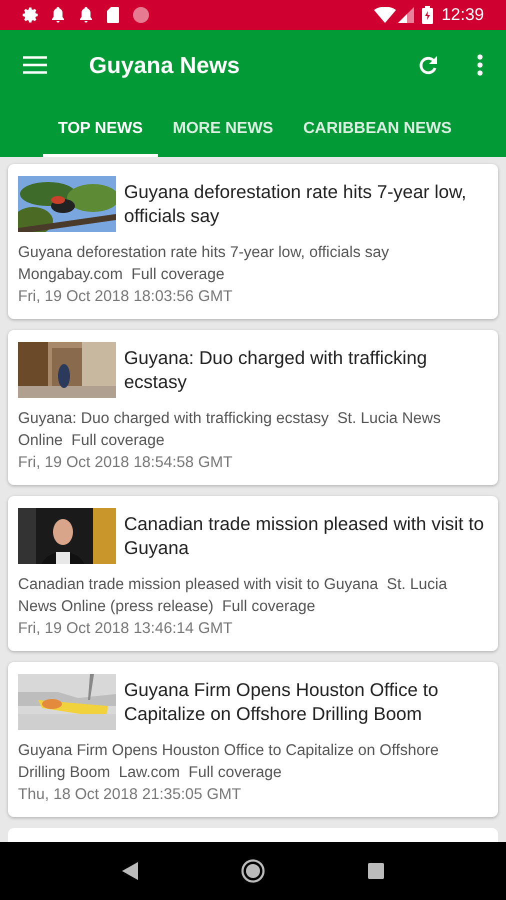  What do you see at coordinates (306, 536) in the screenshot?
I see `headline: Canadian trade mission pleased with visit to Guyana` at bounding box center [306, 536].